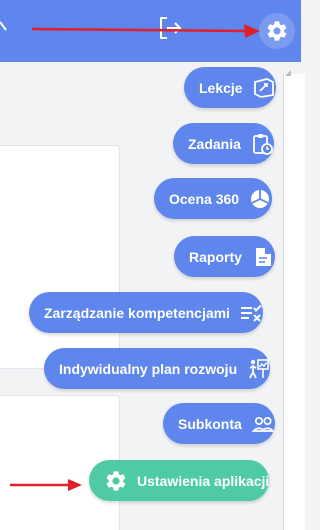  Describe the element at coordinates (137, 312) in the screenshot. I see `menu-item-label: Zarządzanie kompetencjami` at that location.